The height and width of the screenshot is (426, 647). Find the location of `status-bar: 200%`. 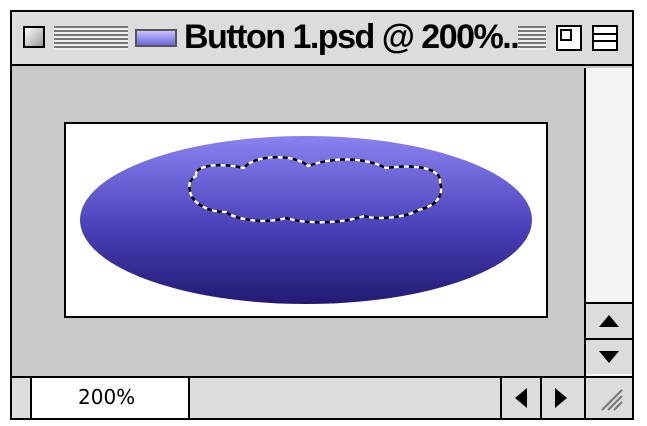

status-bar: 200% is located at coordinates (322, 397).